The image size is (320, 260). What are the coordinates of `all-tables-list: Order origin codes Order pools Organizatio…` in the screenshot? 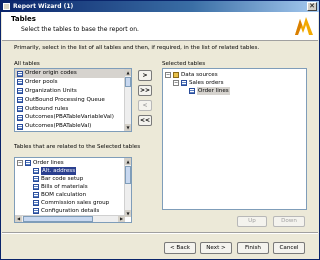 It's located at (73, 100).